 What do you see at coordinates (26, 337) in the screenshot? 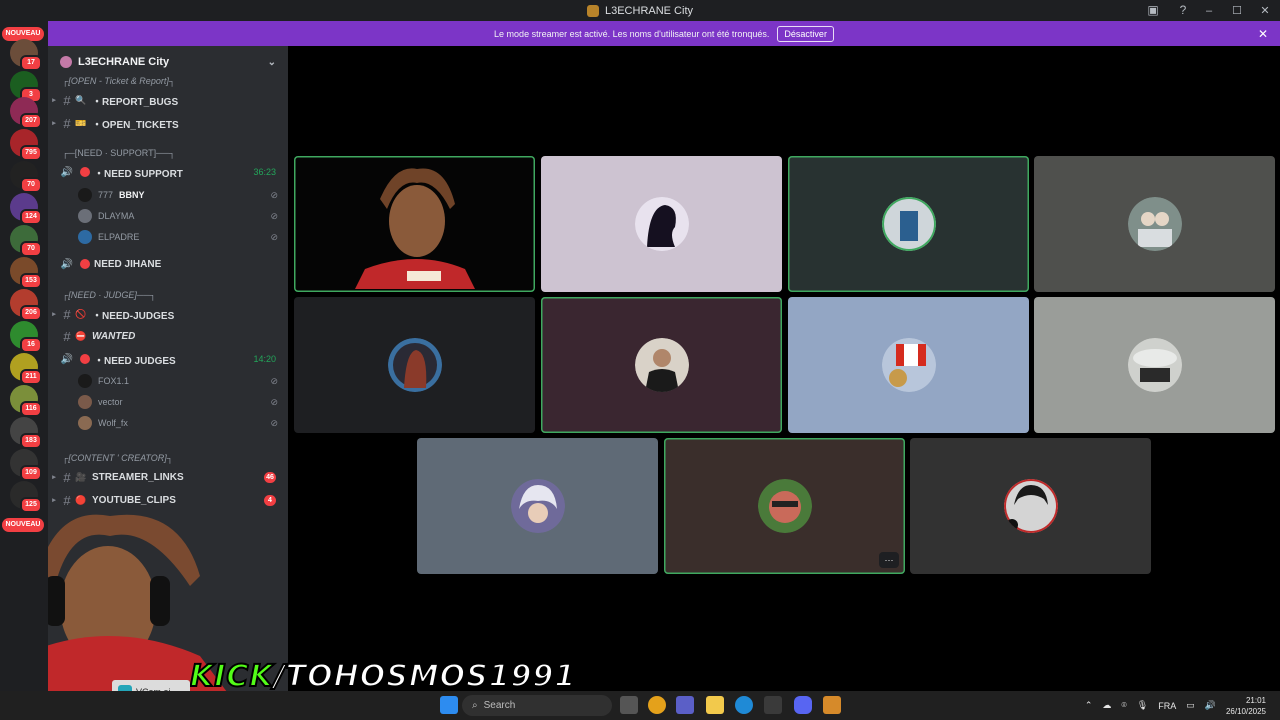
I see `server-icon-10: 16` at bounding box center [26, 337].